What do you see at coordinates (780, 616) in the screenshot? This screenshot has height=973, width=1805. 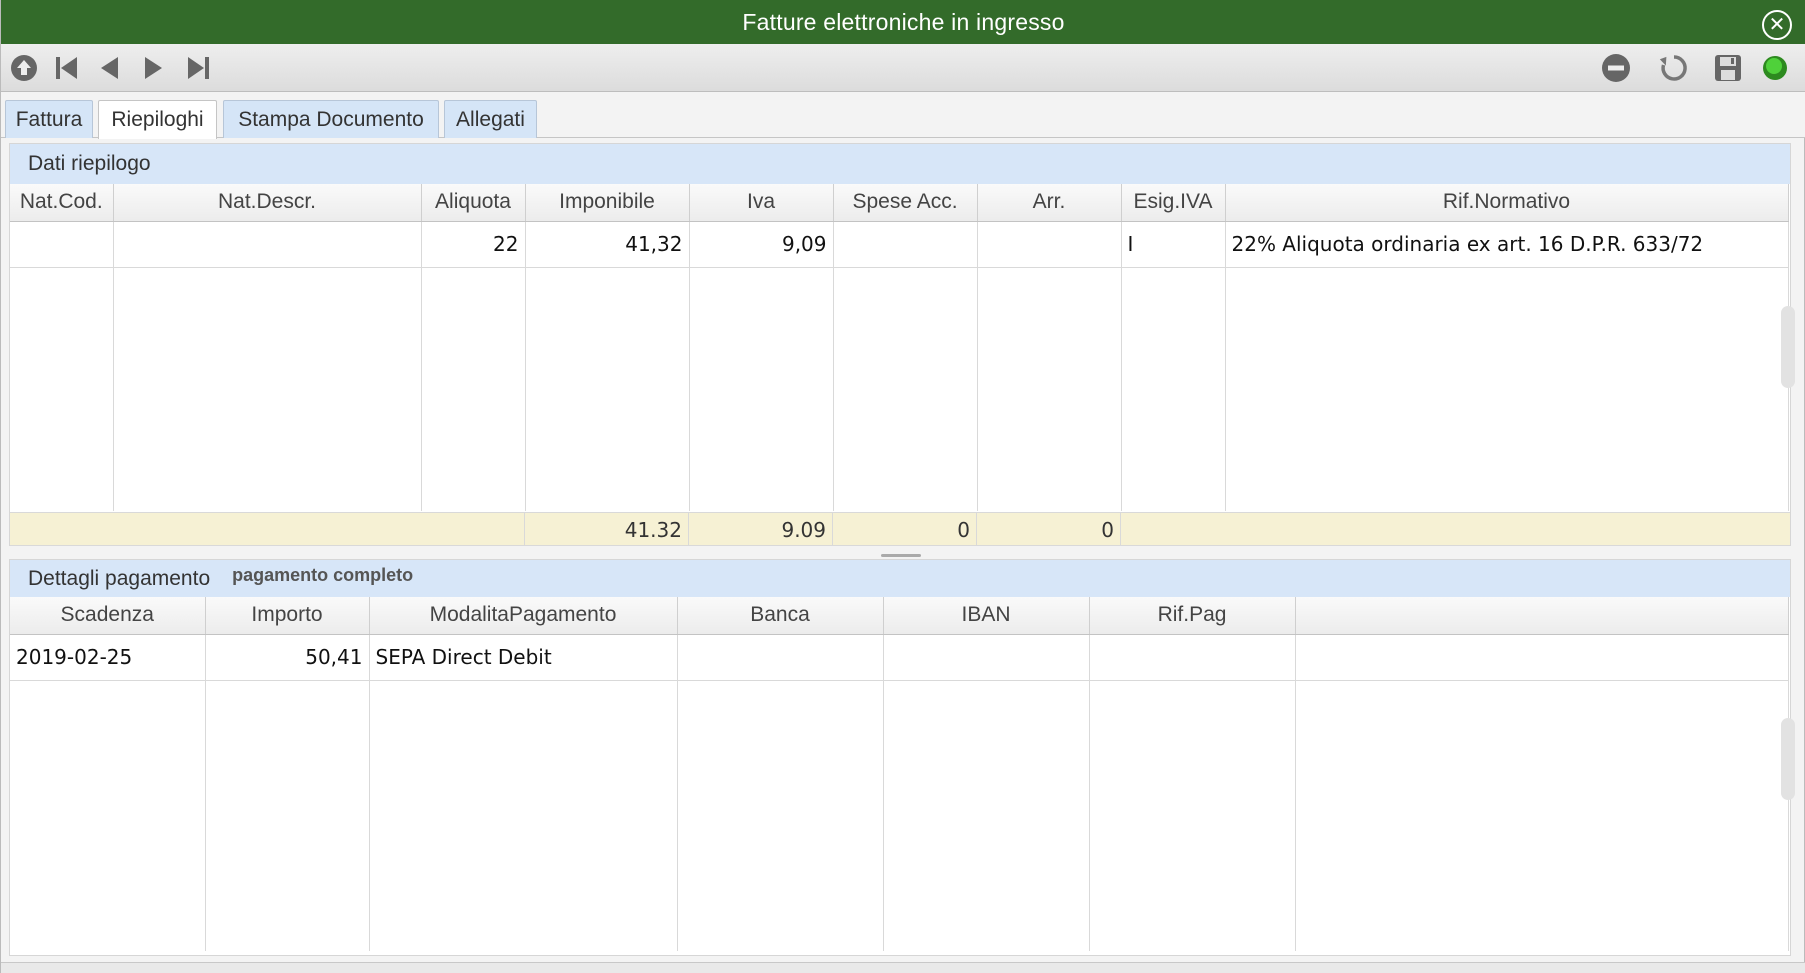 I see `col-banca: Banca` at bounding box center [780, 616].